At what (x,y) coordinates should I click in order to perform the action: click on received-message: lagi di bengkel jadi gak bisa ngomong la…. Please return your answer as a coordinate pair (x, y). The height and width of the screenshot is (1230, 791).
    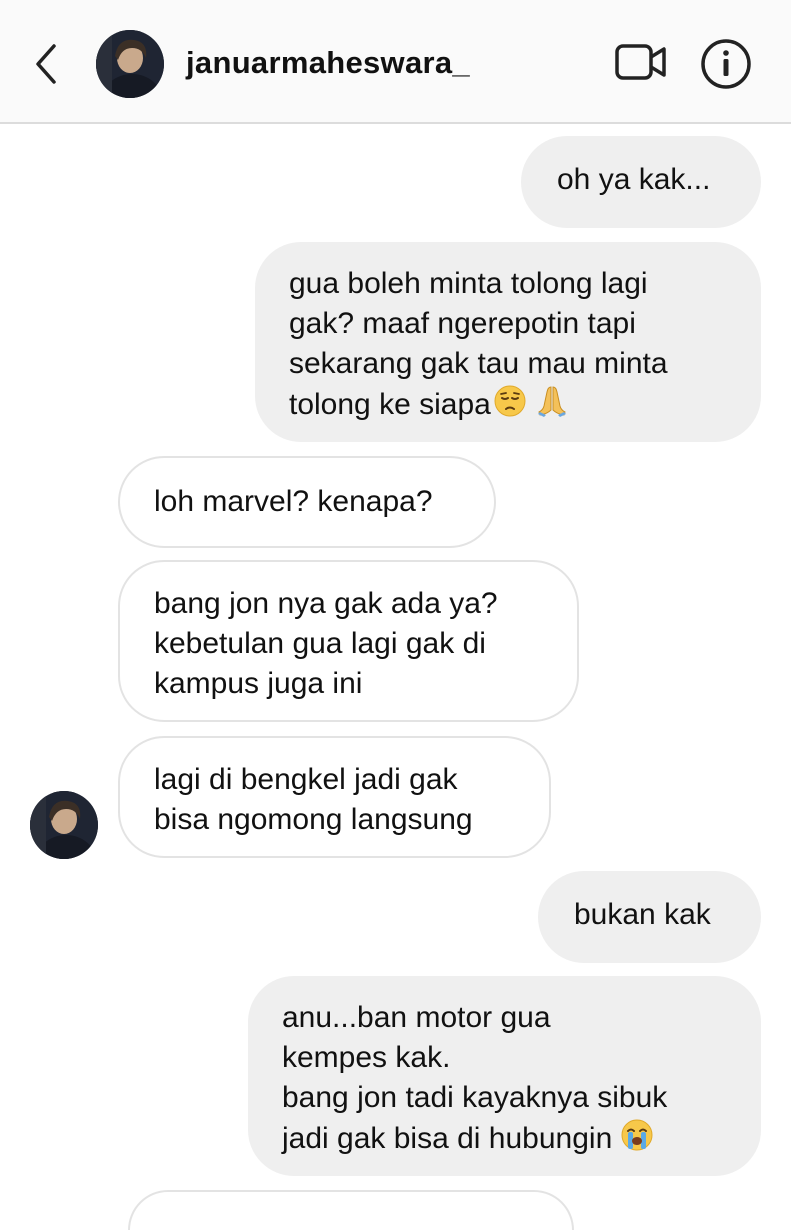
    Looking at the image, I should click on (334, 797).